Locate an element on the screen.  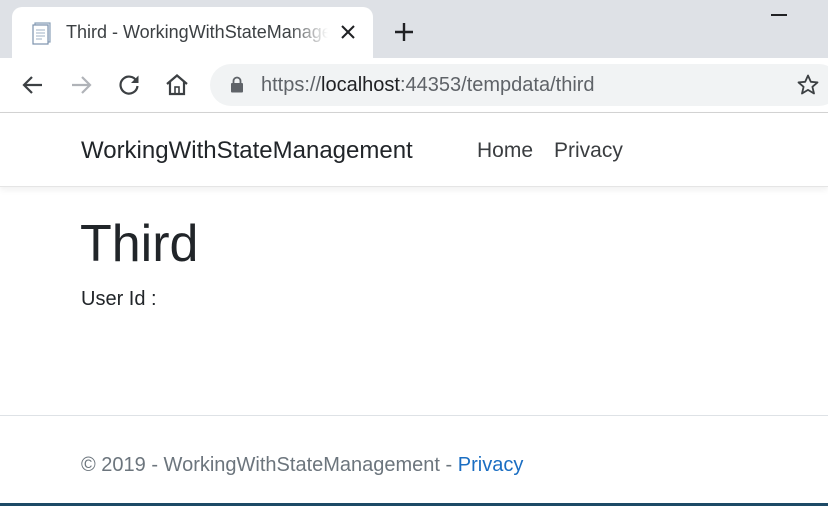
bookmark-star-icon is located at coordinates (808, 85).